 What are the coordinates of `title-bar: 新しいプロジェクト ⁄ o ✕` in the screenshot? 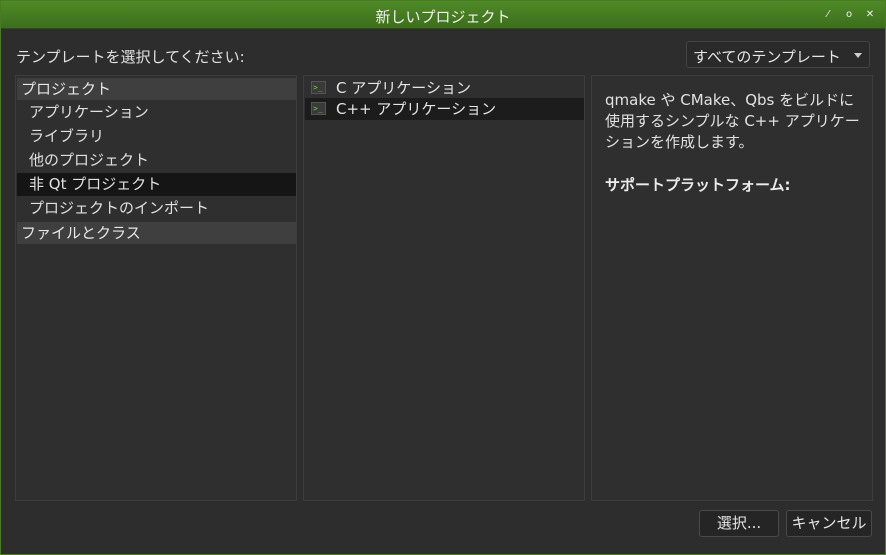 It's located at (443, 15).